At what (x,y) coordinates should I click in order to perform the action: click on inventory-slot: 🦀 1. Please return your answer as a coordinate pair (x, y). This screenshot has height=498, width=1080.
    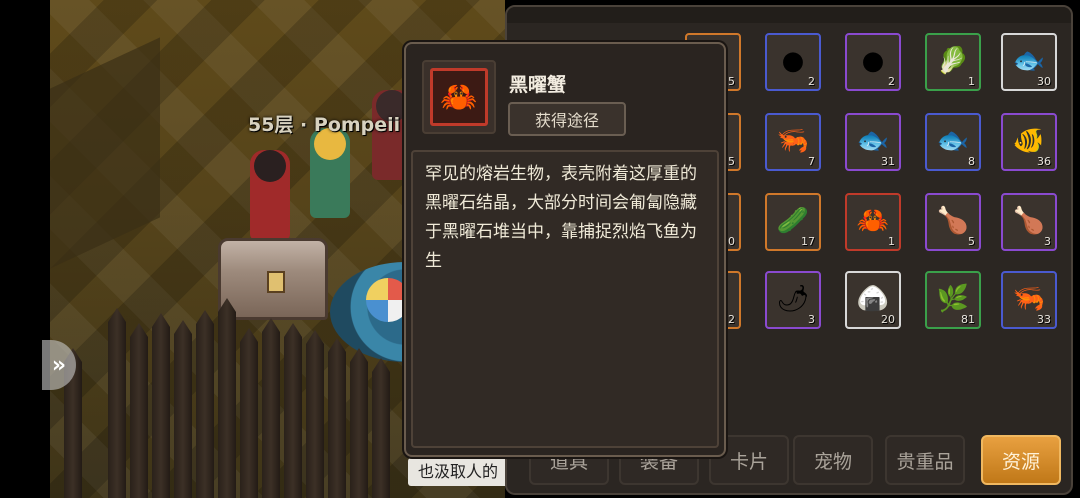
    Looking at the image, I should click on (873, 222).